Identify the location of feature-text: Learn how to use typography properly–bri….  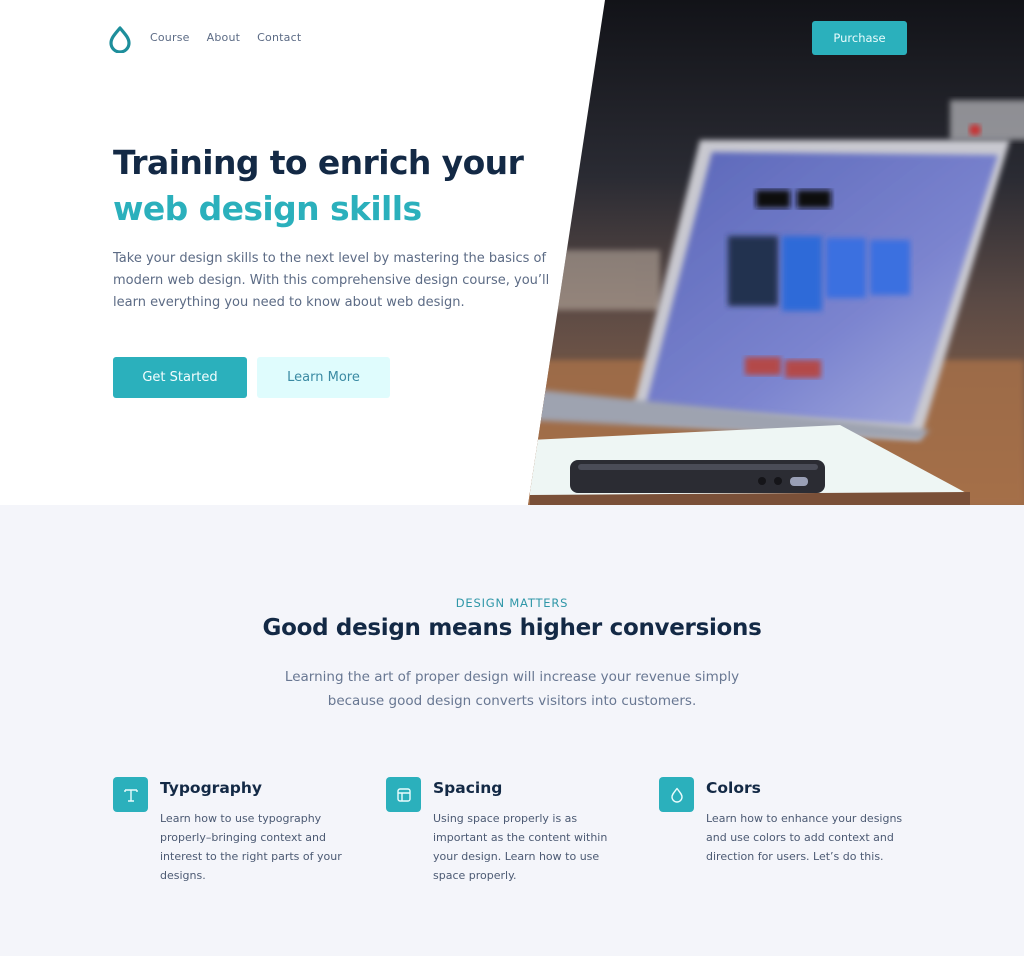
(251, 847).